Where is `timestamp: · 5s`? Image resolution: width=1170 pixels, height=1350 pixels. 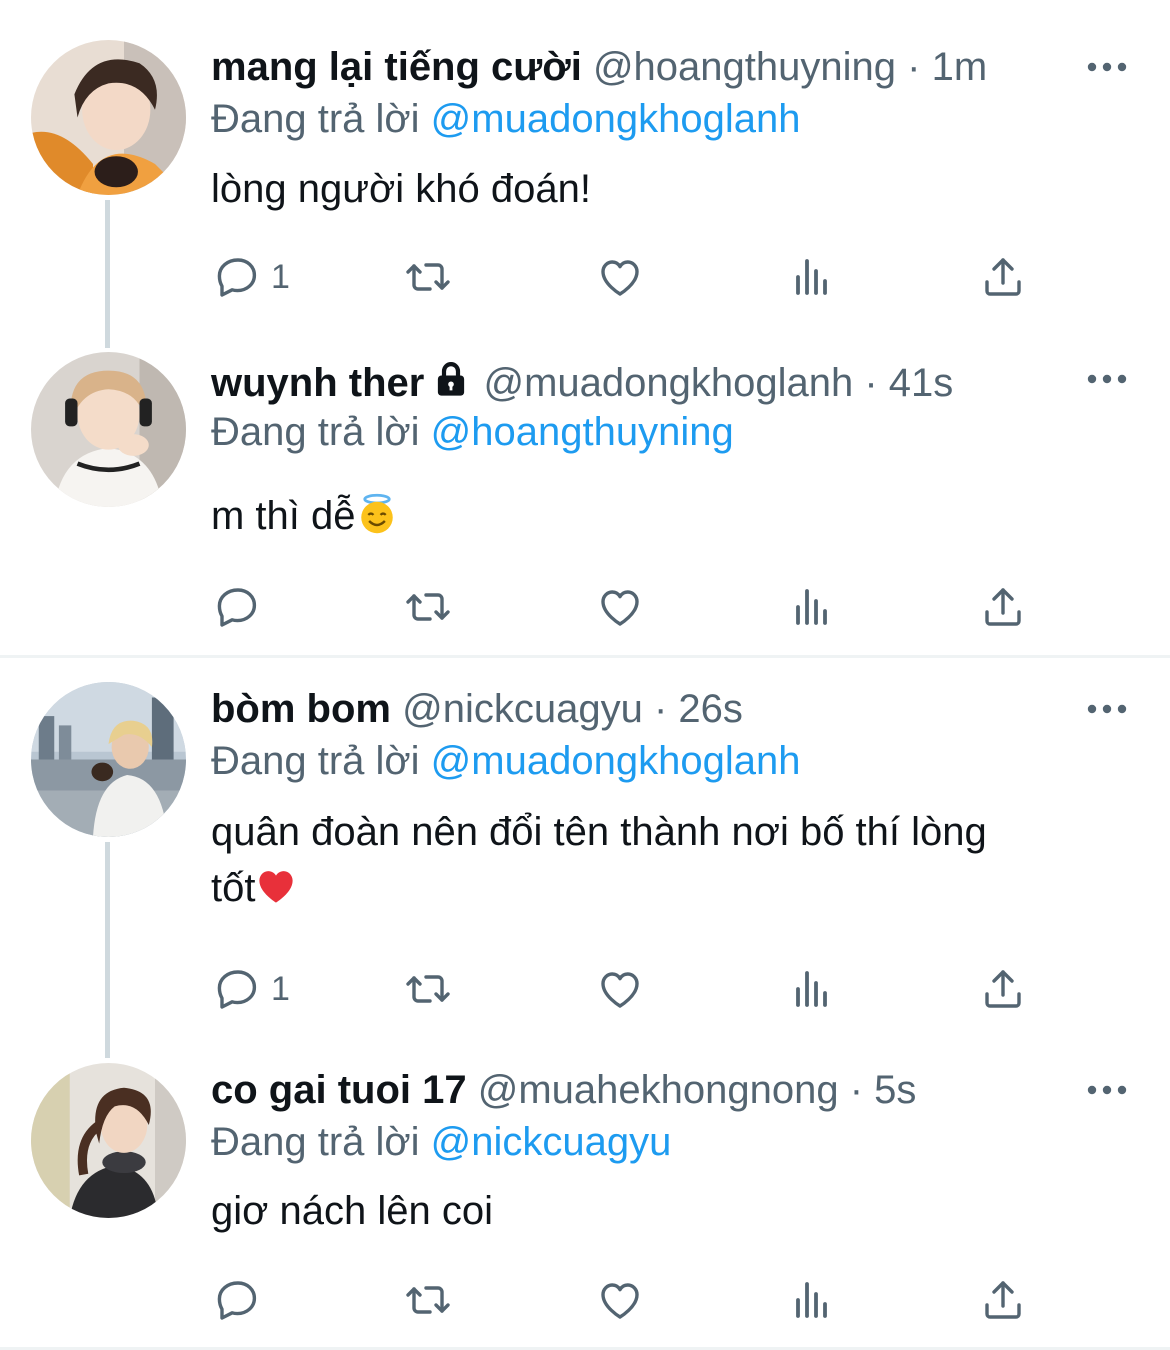
timestamp: · 5s is located at coordinates (883, 1090).